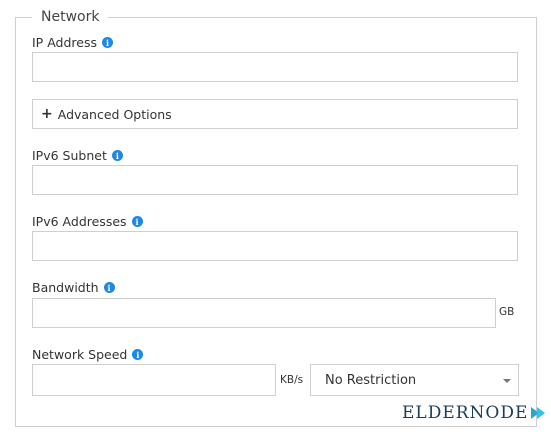 The height and width of the screenshot is (447, 551). I want to click on bandwidth-label: Bandwidth i, so click(73, 287).